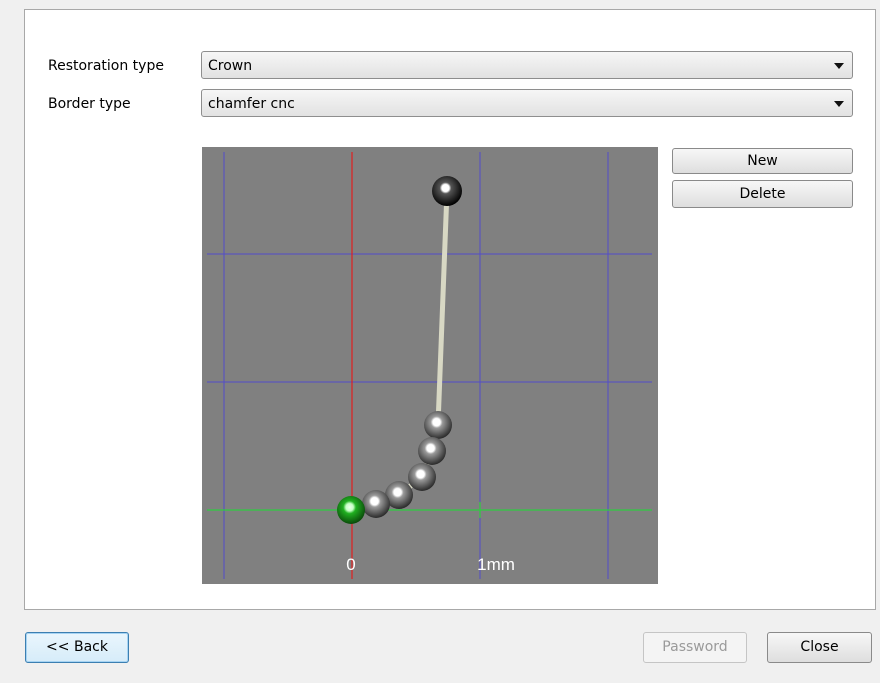  I want to click on axis-label-origin: 0, so click(350, 564).